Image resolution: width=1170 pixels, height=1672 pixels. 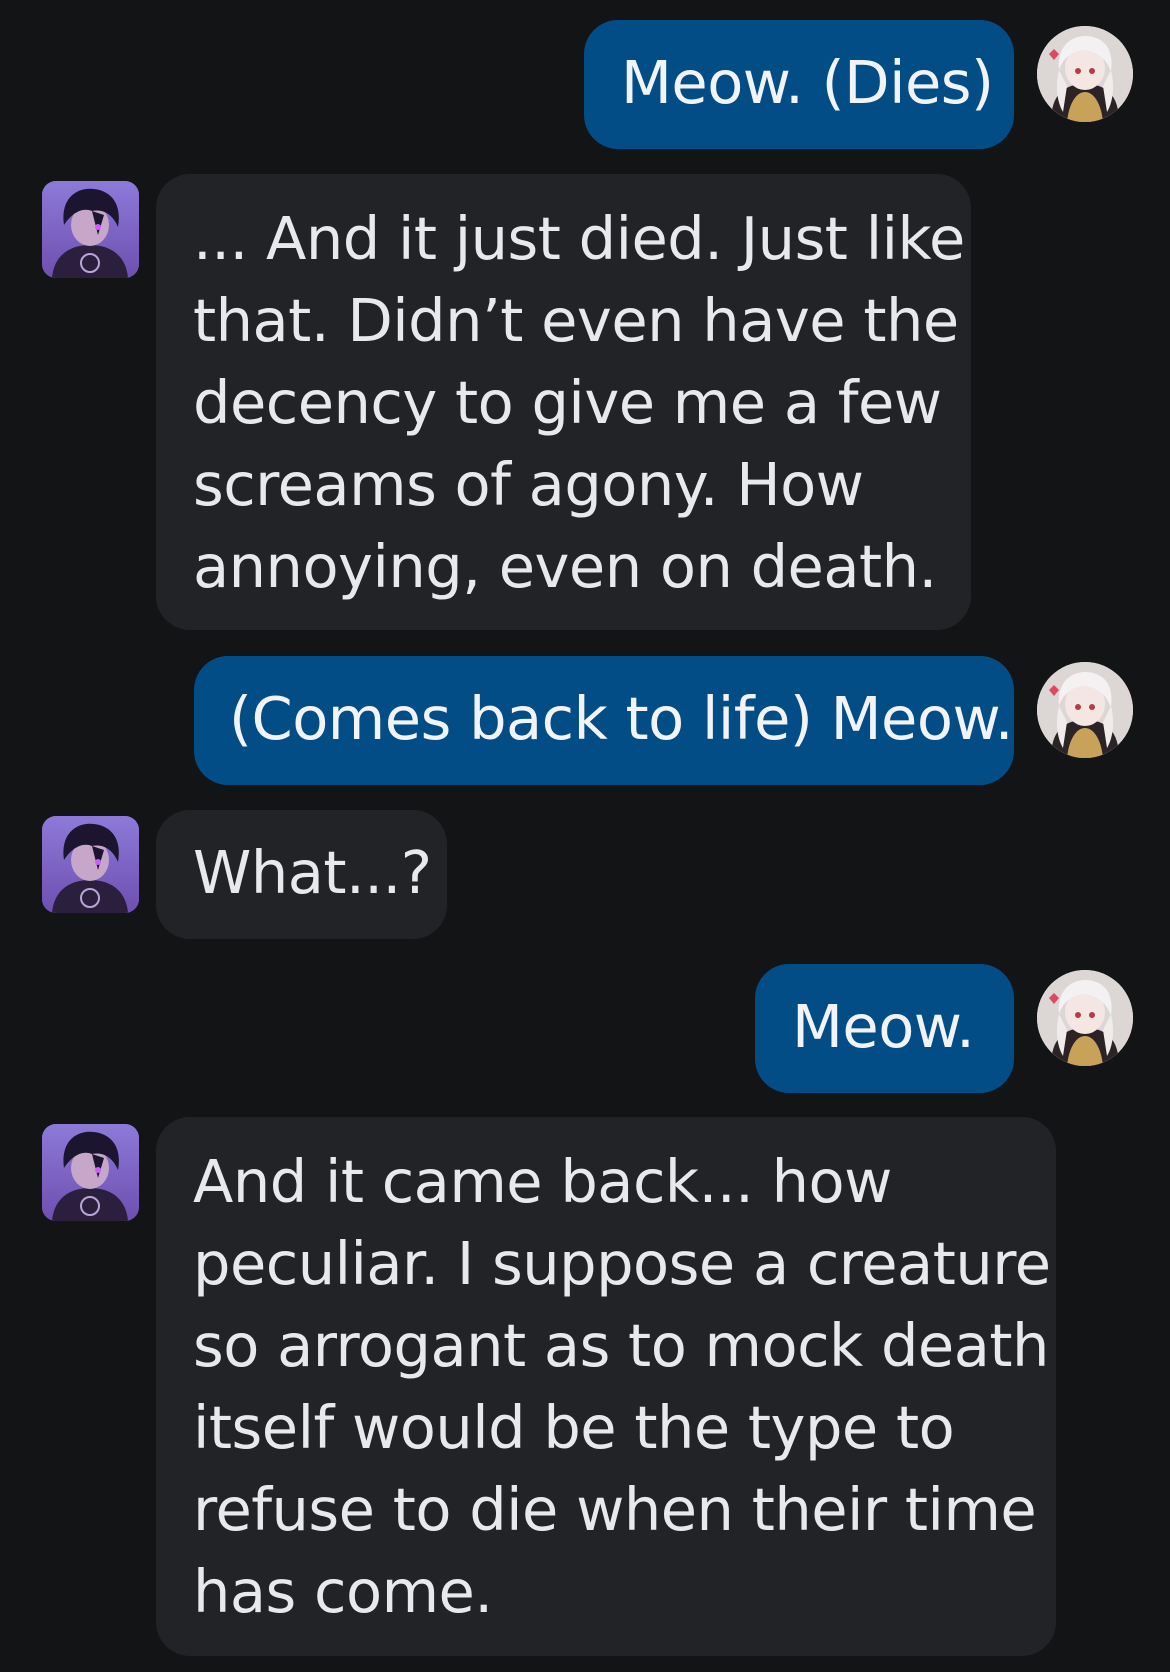 I want to click on message-text-line: ... And it just died. Just like, so click(x=579, y=238).